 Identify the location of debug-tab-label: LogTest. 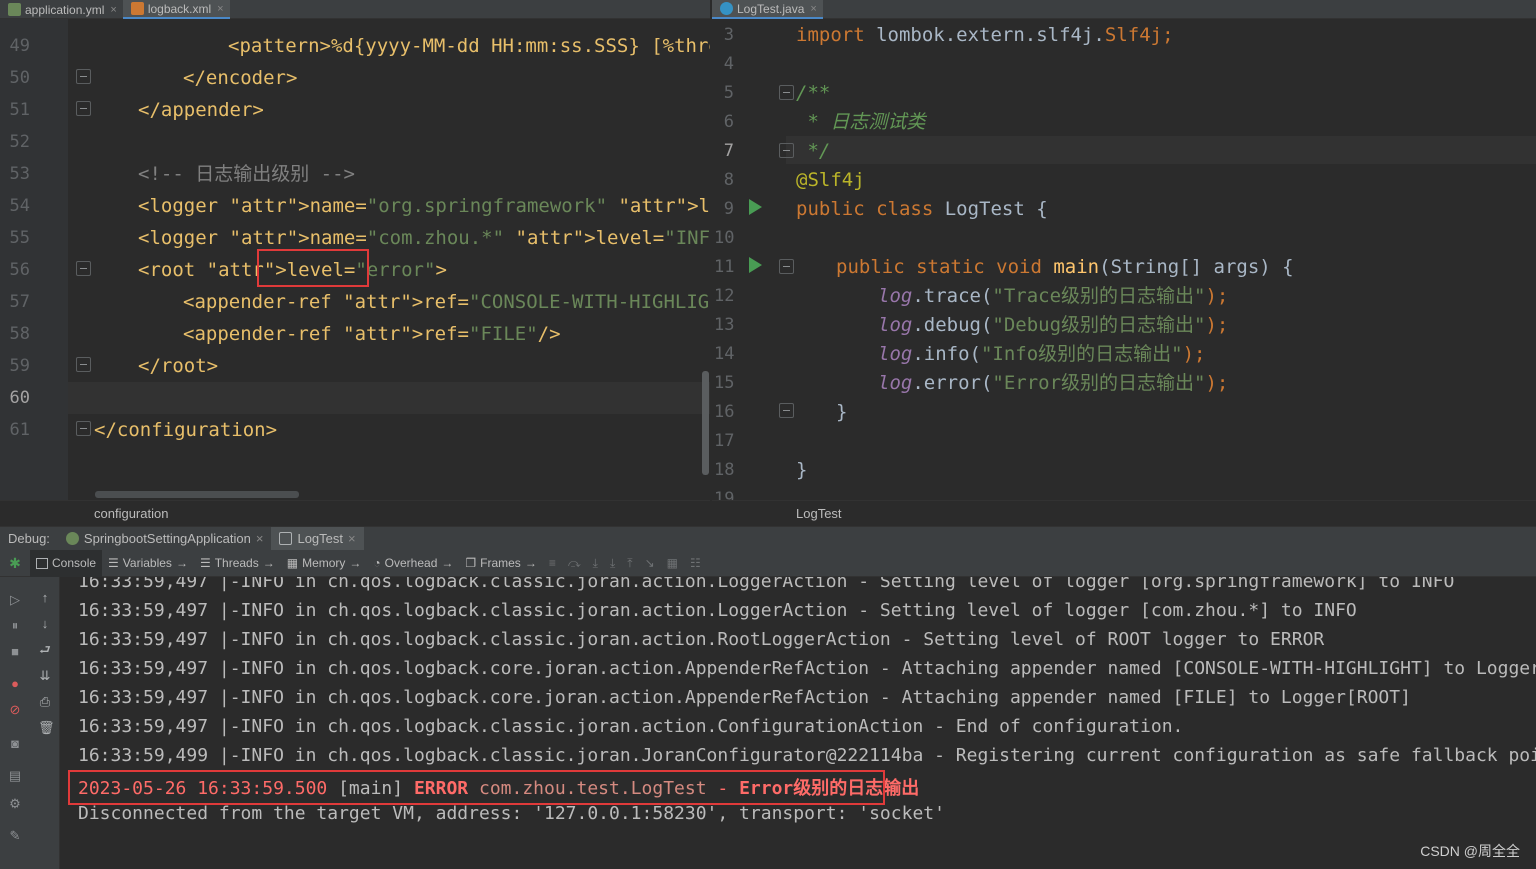
(320, 538).